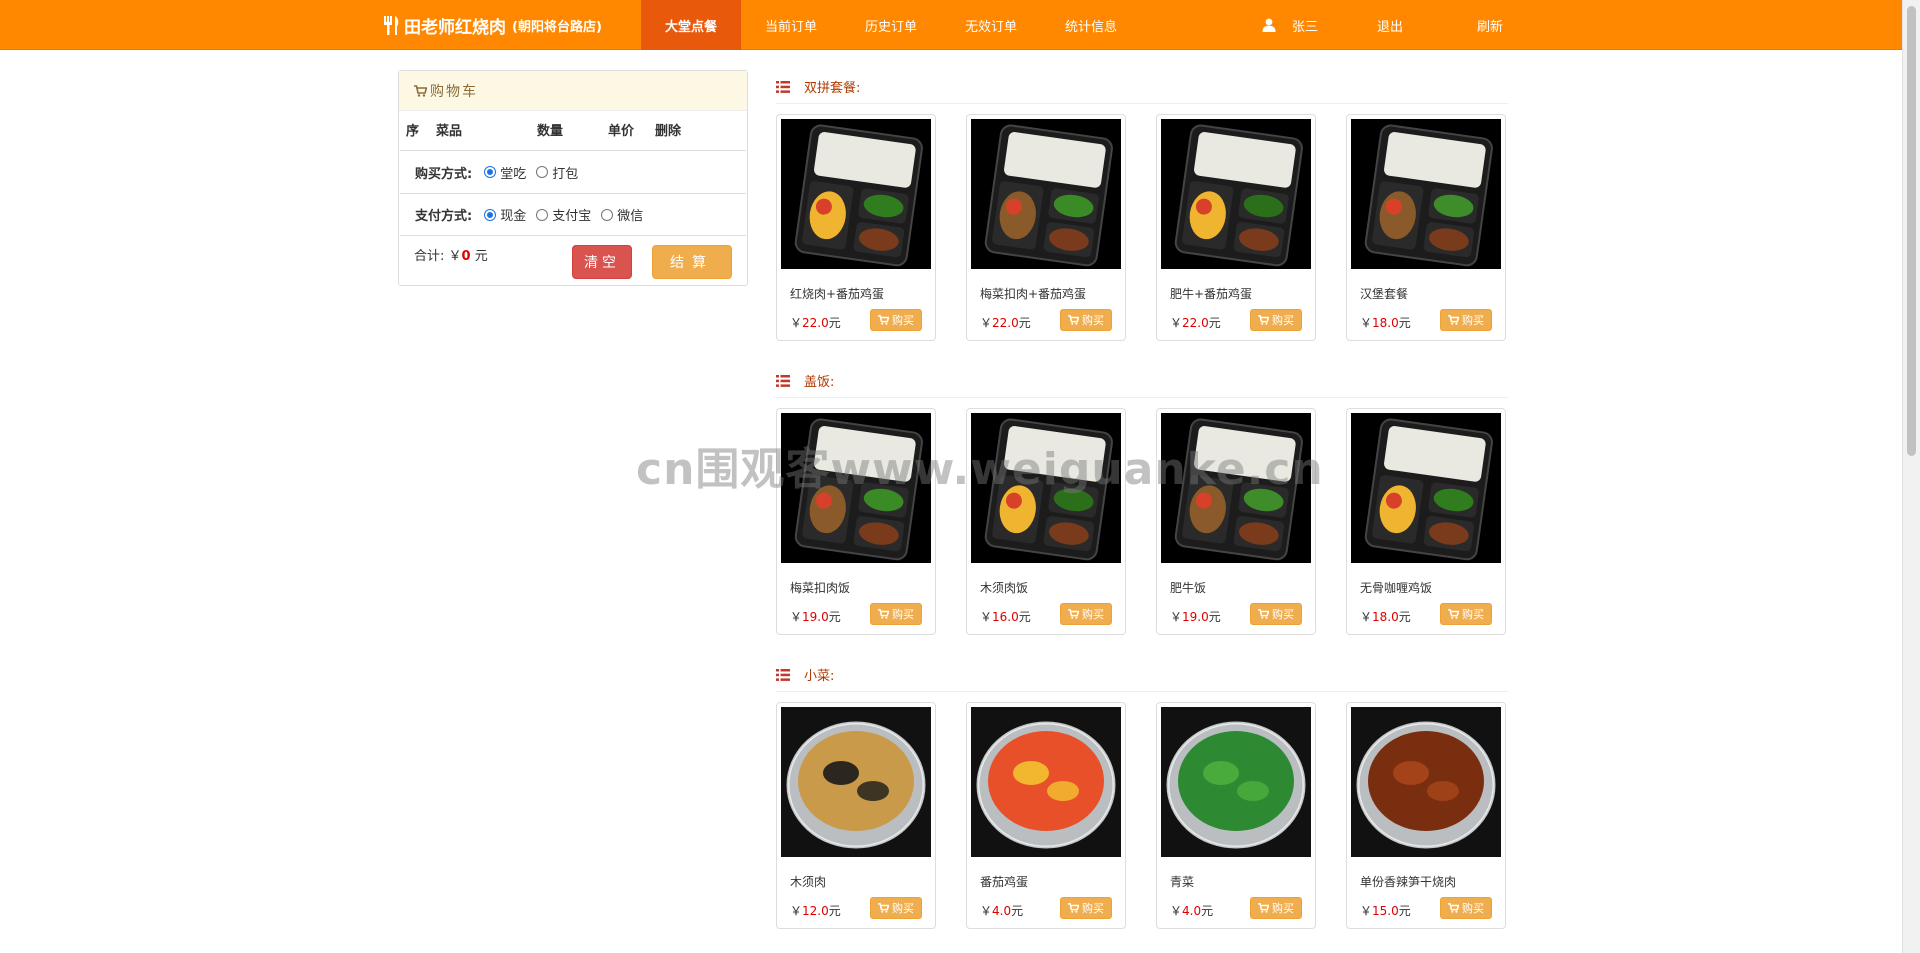 The height and width of the screenshot is (953, 1920). What do you see at coordinates (980, 469) in the screenshot?
I see `watermark: cn围观客www.weiguanke.cn` at bounding box center [980, 469].